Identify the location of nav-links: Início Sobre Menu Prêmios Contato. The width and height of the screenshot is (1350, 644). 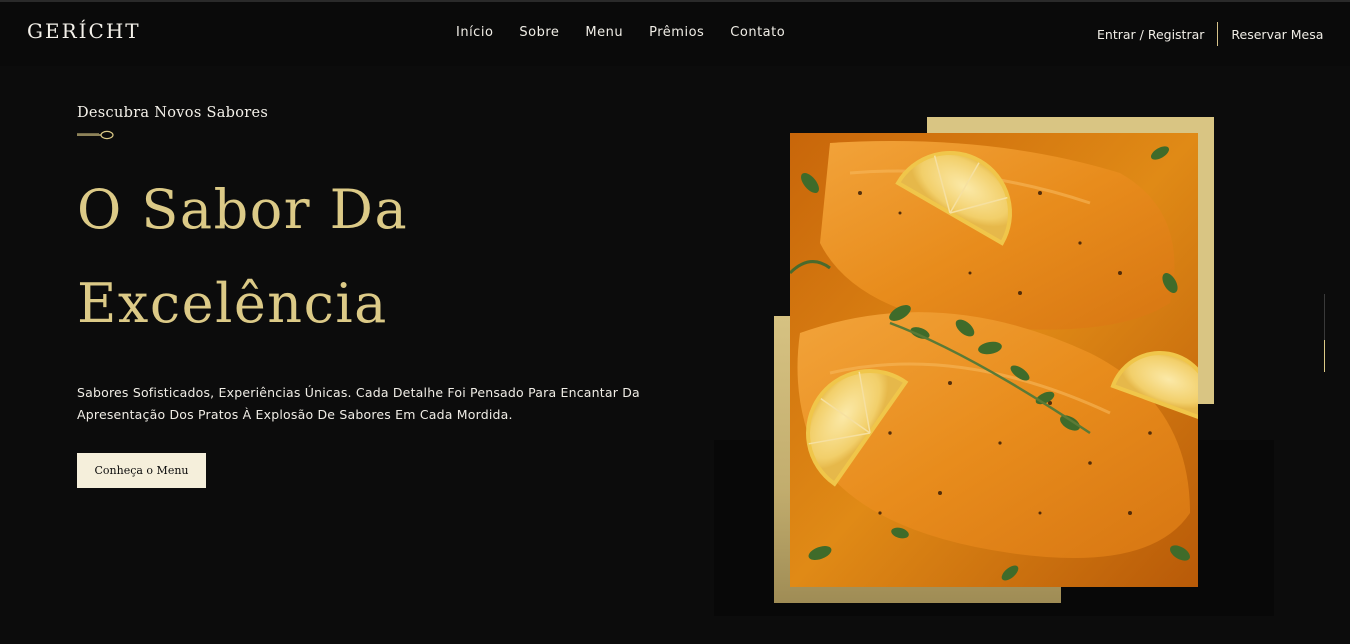
(620, 32).